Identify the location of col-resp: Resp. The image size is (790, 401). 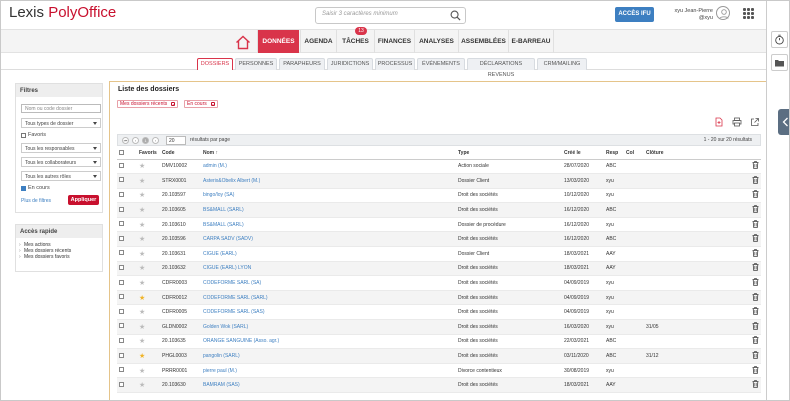
(614, 154).